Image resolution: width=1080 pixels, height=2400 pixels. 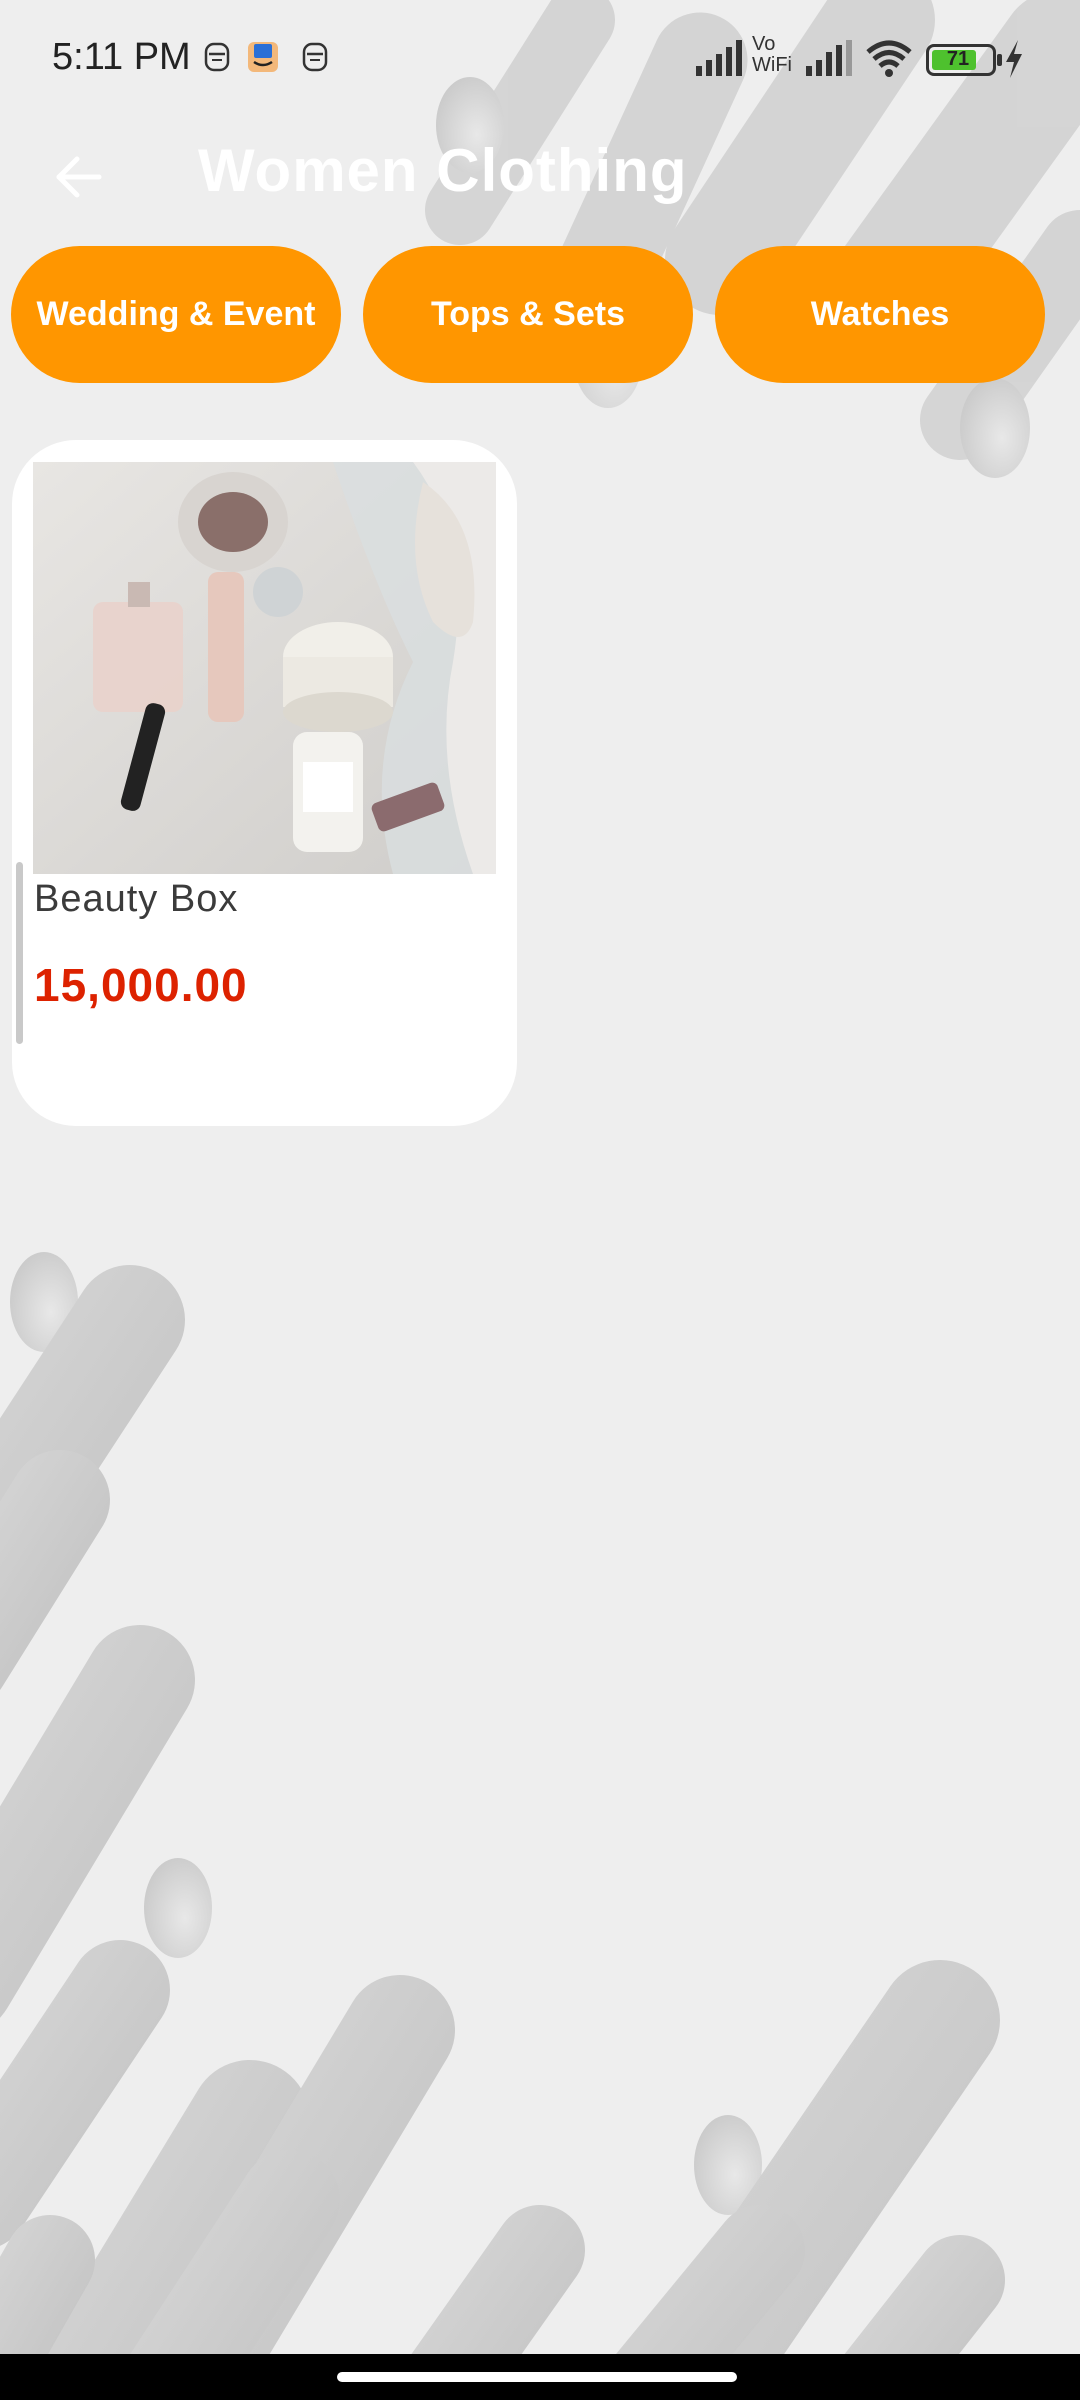 I want to click on amazon-app-icon, so click(x=263, y=57).